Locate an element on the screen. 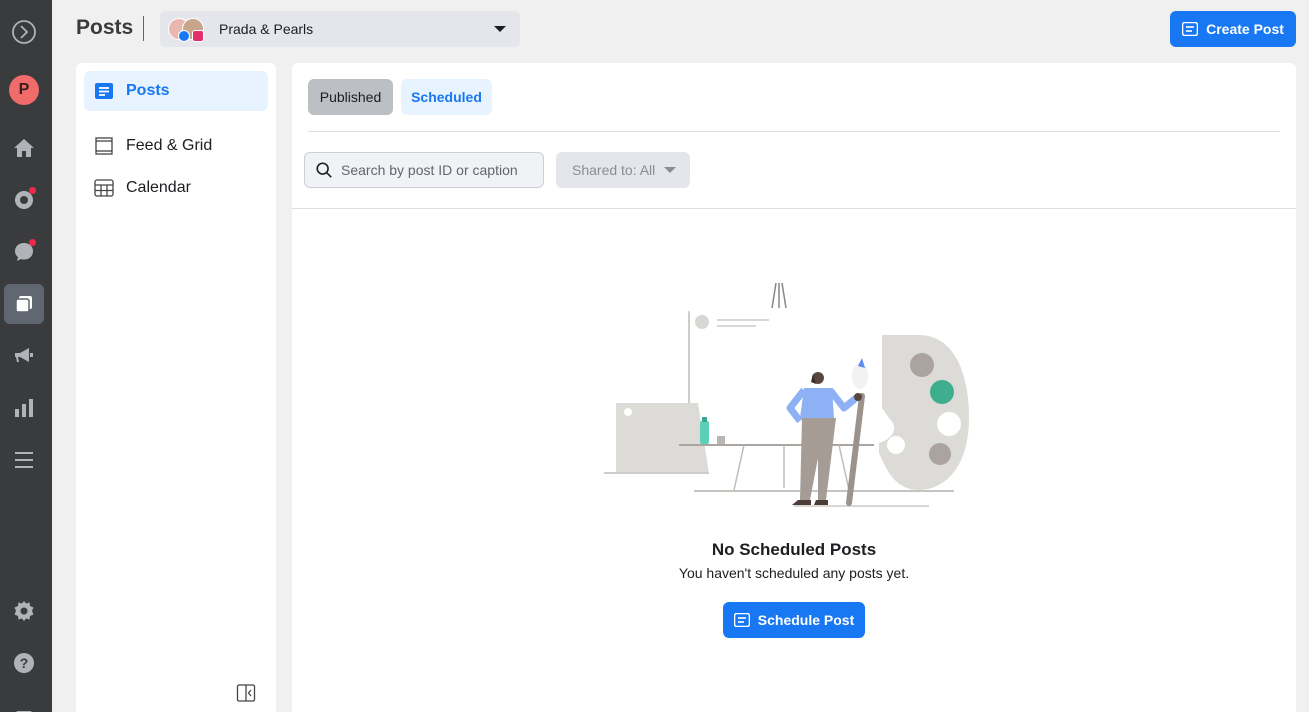 This screenshot has height=712, width=1309. sidebar: Posts Feed & Grid Calendar is located at coordinates (176, 387).